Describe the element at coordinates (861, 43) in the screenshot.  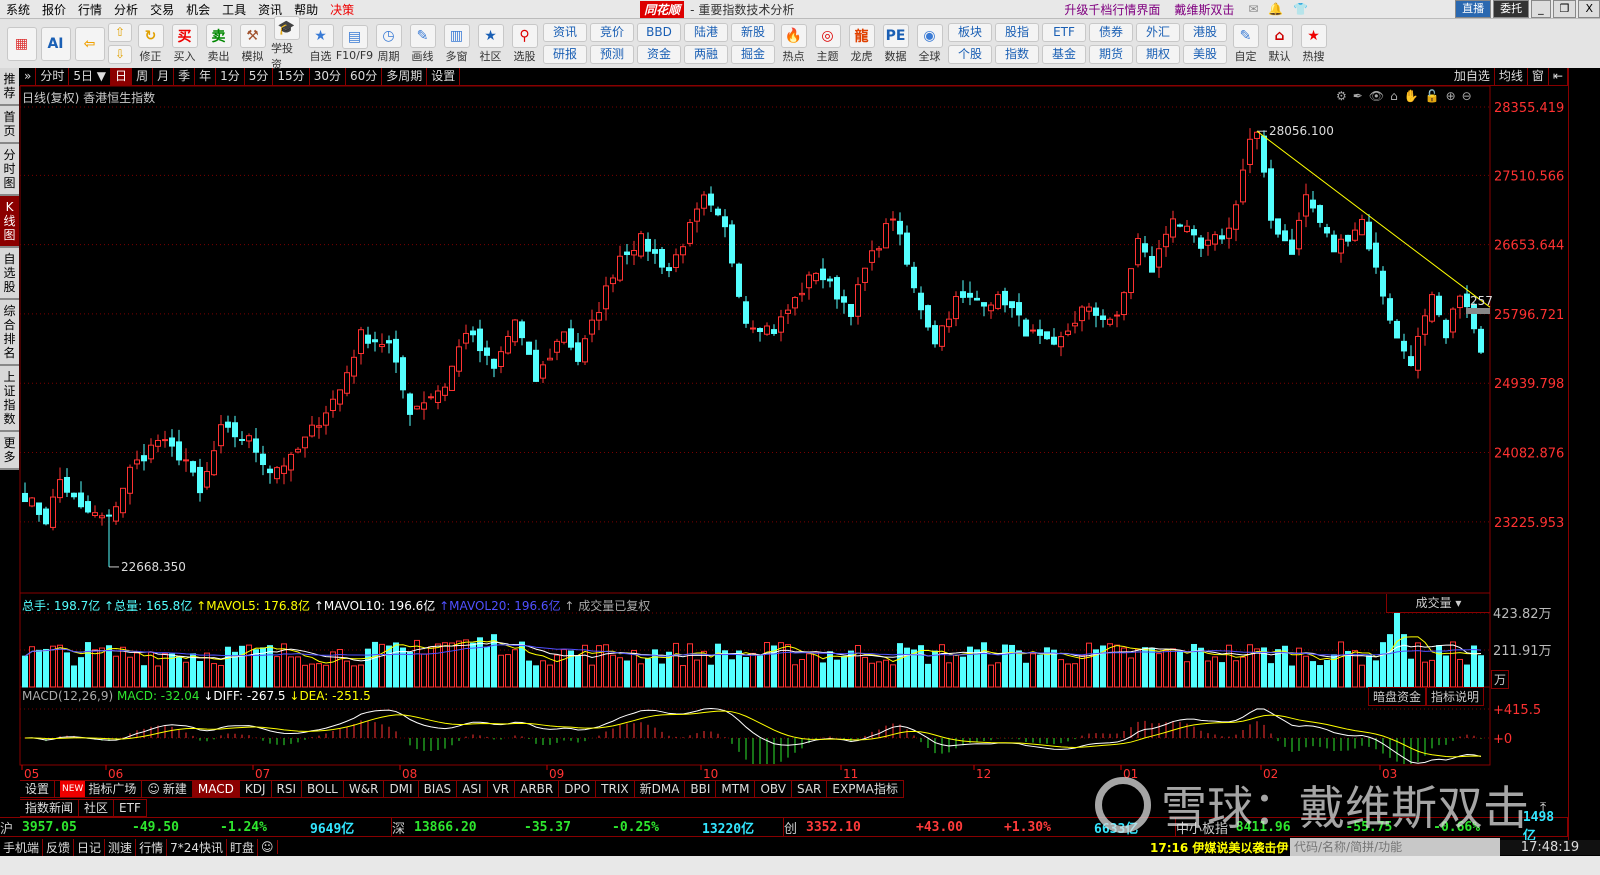
I see `toolbar-button-item: 龍龙虎` at that location.